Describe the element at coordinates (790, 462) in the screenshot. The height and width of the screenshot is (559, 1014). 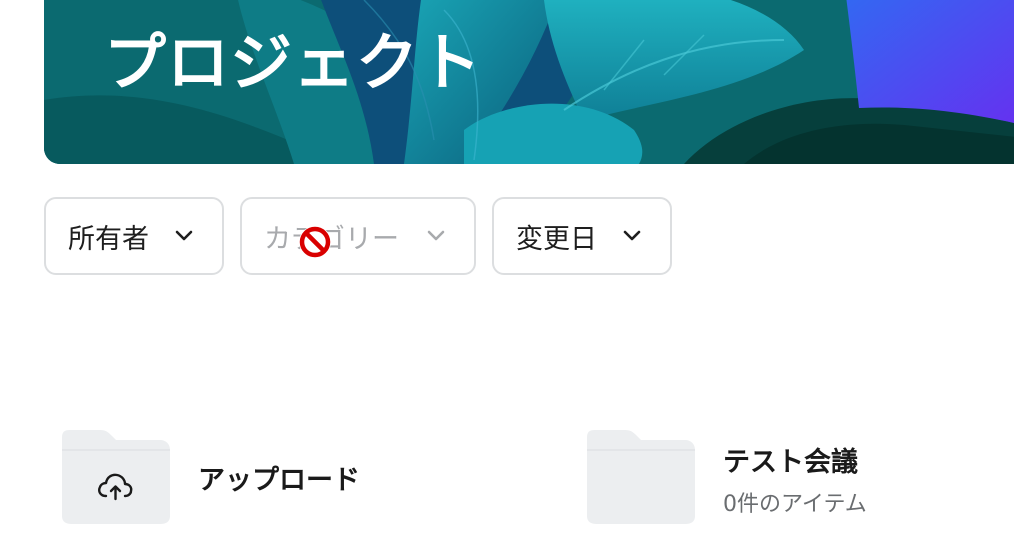
I see `folder-name: テスト会議` at that location.